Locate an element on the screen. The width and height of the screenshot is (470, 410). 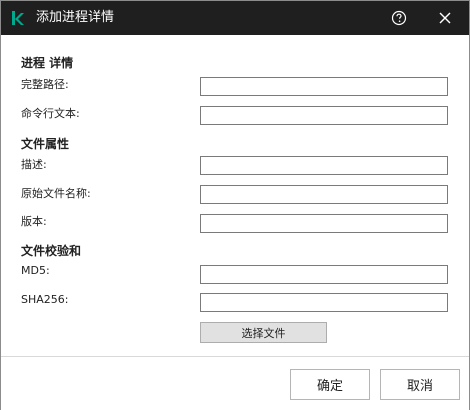
ok-button: 确定 is located at coordinates (330, 384).